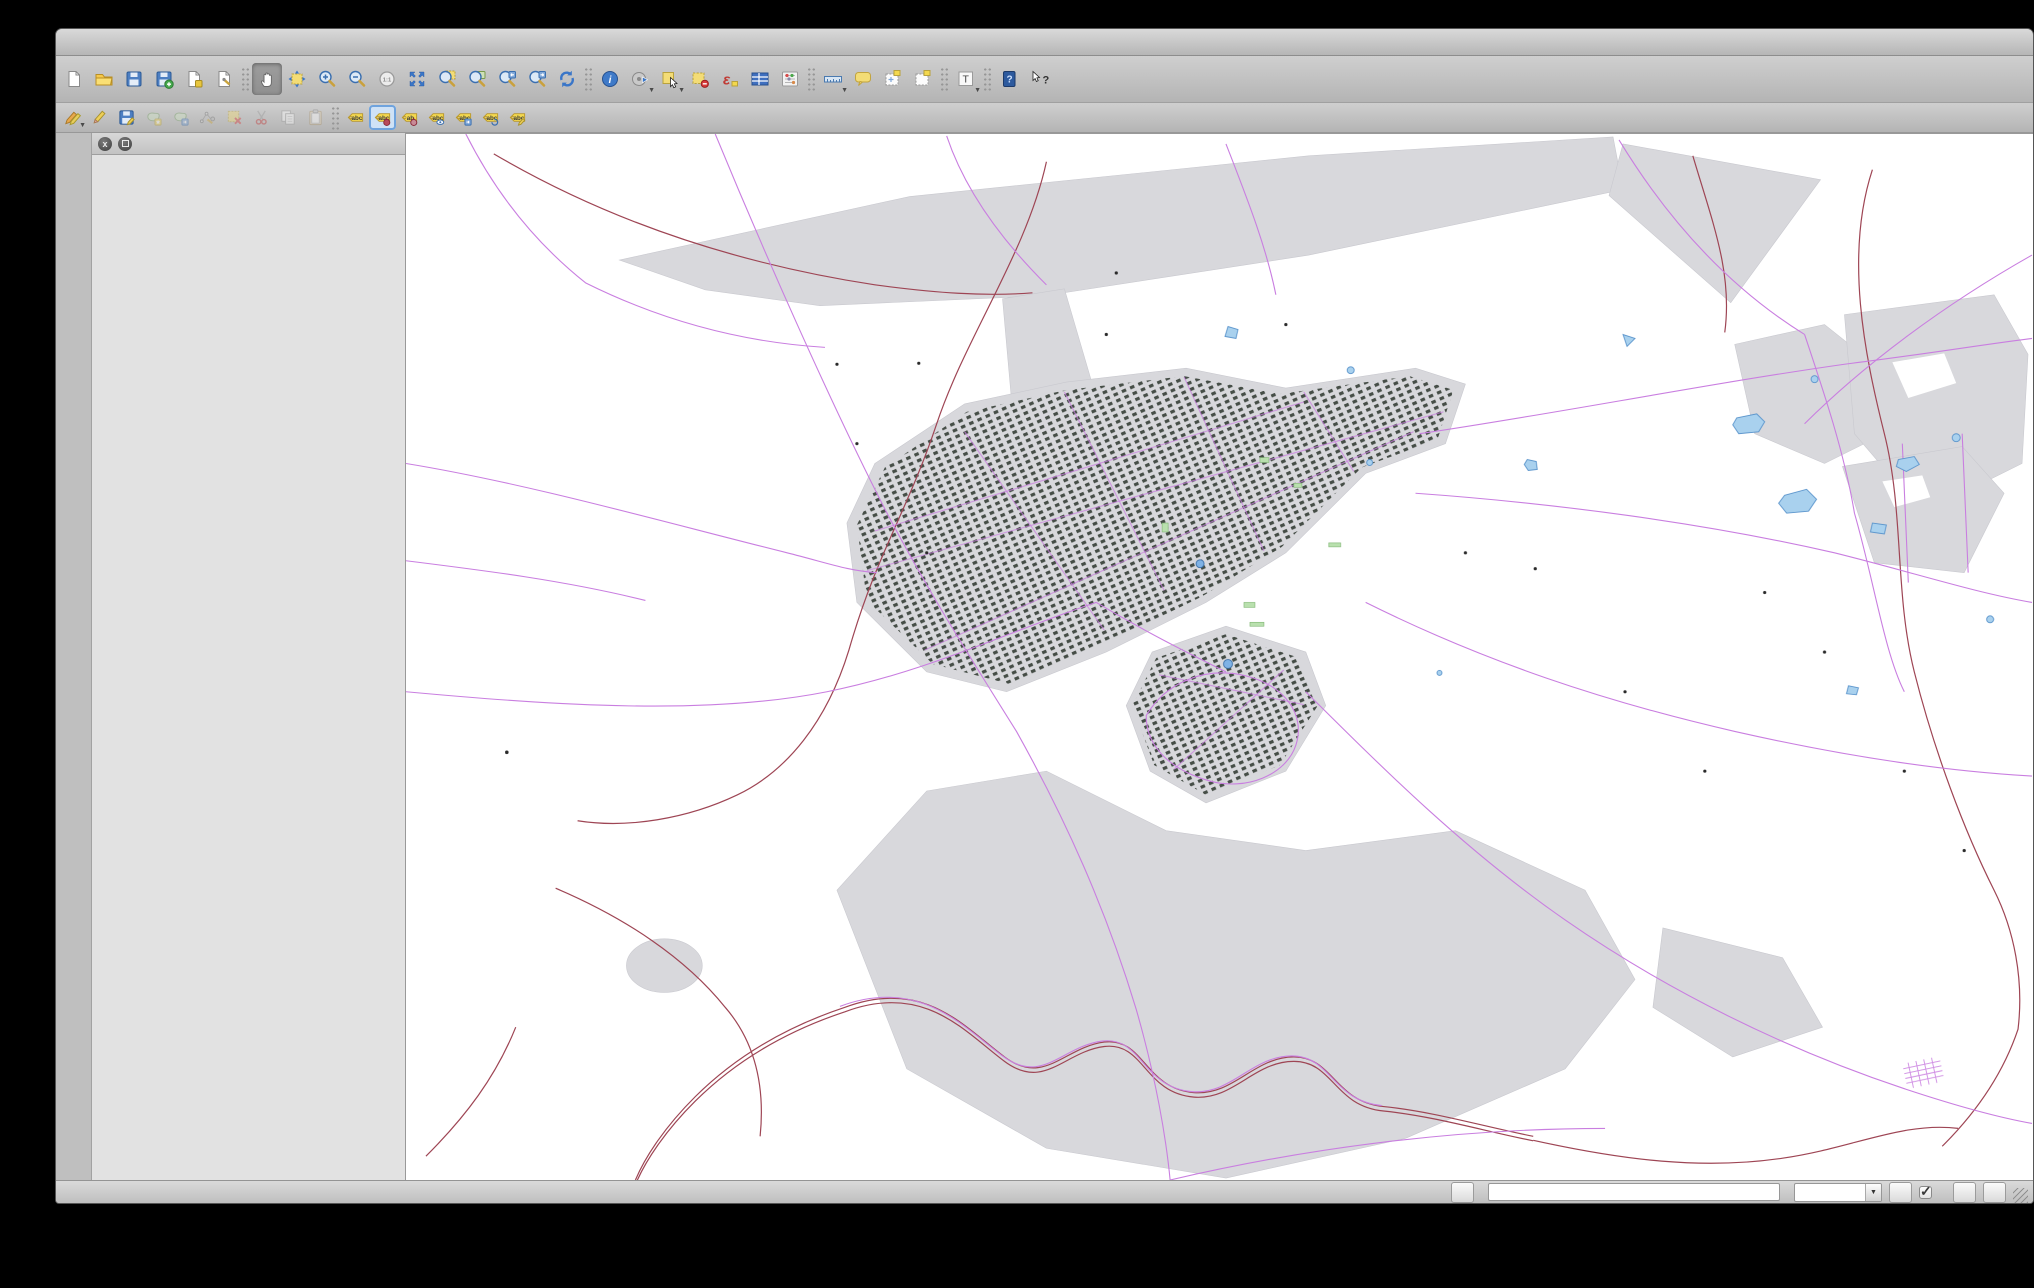 The image size is (2034, 1288). I want to click on zoom-out-button, so click(357, 79).